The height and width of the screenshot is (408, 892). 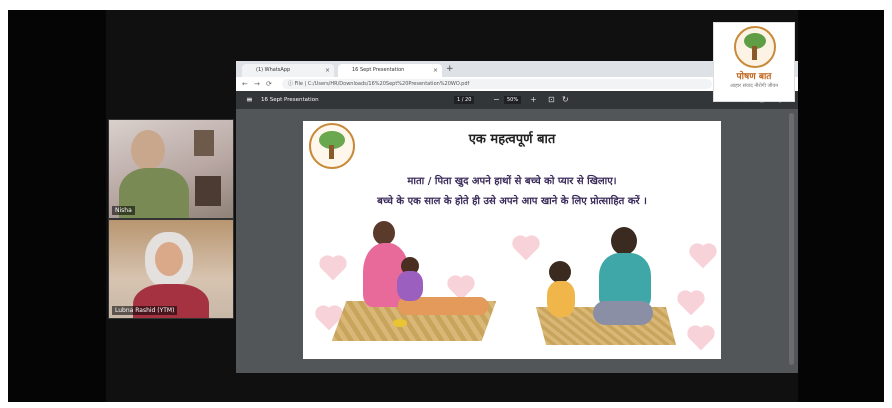 I want to click on brand-tagline: आहार संवाद नीरोगी जीवन, so click(x=754, y=86).